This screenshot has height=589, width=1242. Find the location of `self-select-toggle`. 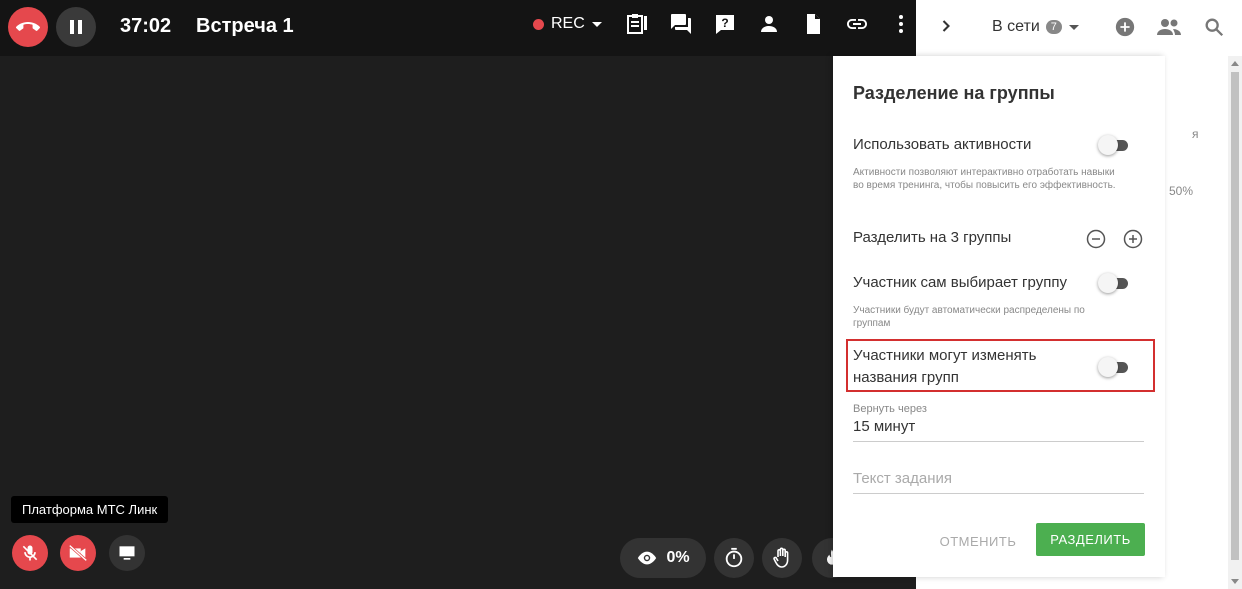

self-select-toggle is located at coordinates (1118, 283).